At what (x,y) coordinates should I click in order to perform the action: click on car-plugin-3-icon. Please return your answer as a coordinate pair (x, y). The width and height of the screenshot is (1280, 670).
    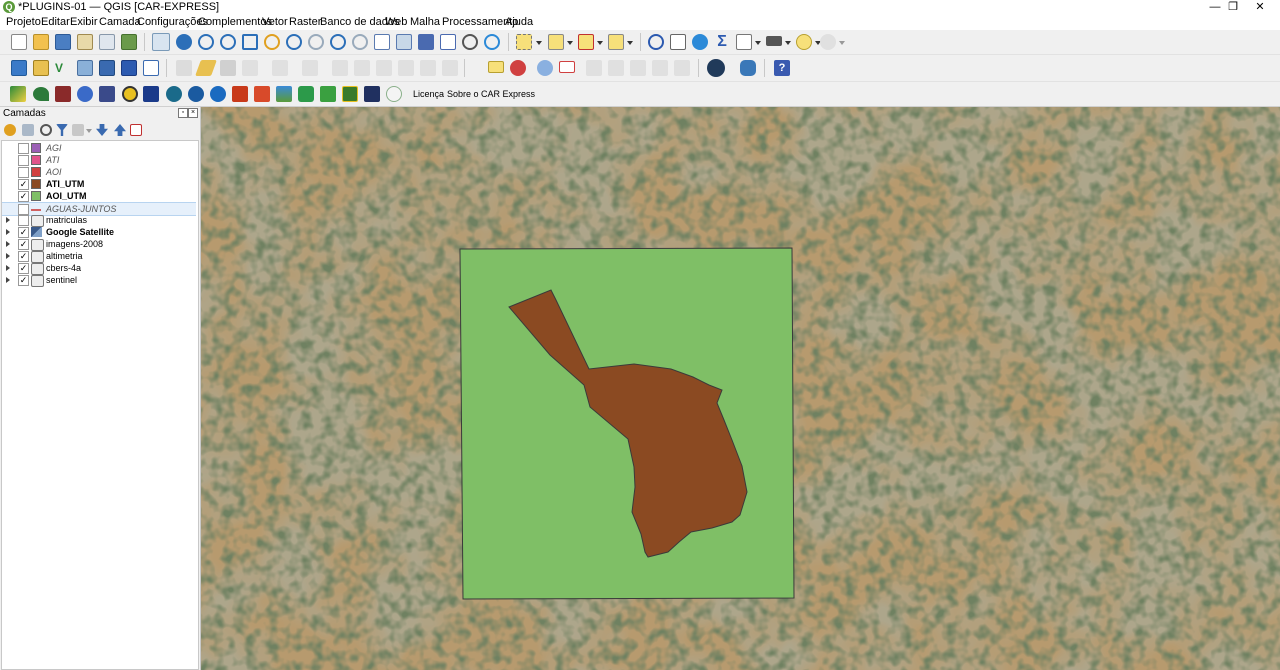
    Looking at the image, I should click on (63, 94).